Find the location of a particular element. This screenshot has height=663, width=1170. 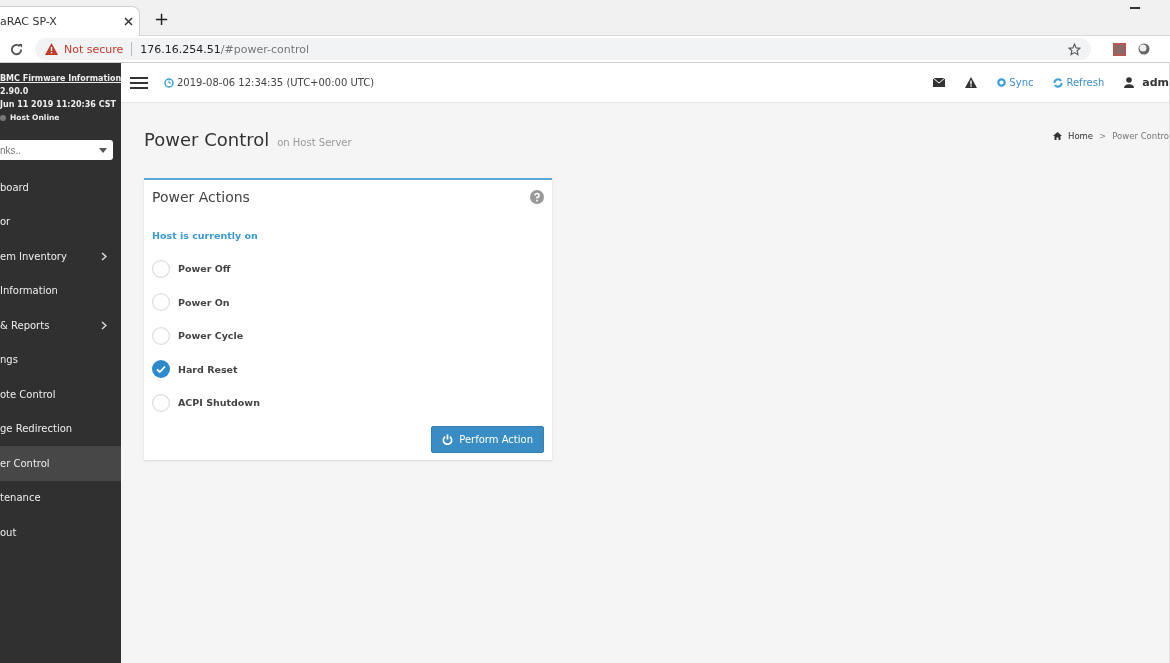

security-label: Not secure is located at coordinates (94, 49).